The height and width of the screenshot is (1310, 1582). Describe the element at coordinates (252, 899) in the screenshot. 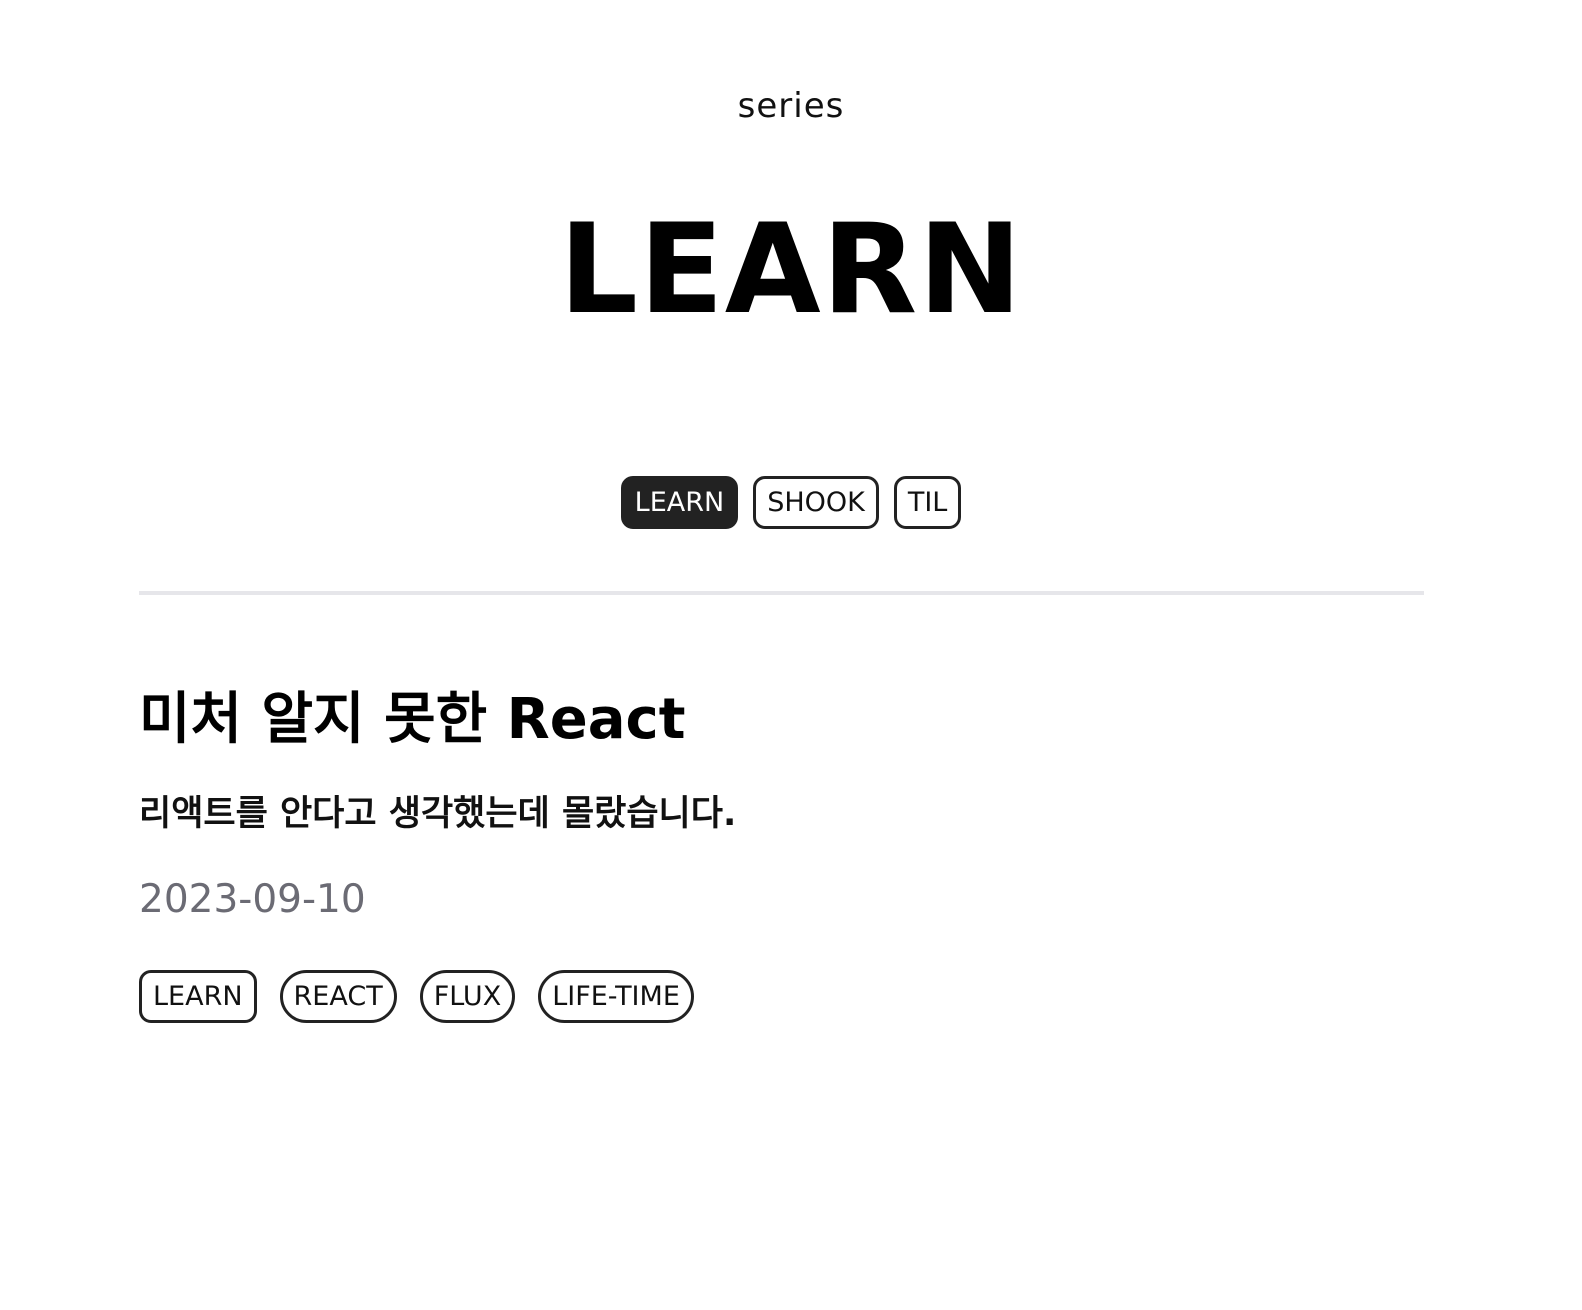

I see `post-date: 2023-09-10` at that location.